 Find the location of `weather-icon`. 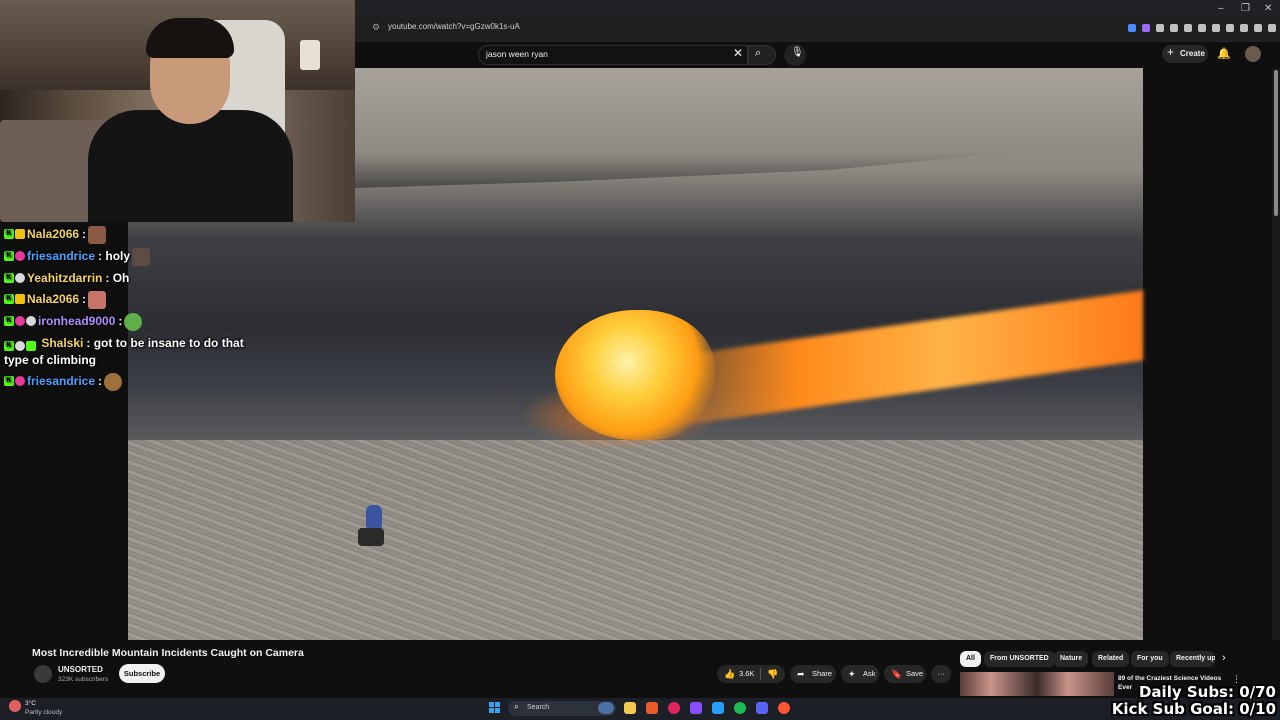

weather-icon is located at coordinates (15, 706).